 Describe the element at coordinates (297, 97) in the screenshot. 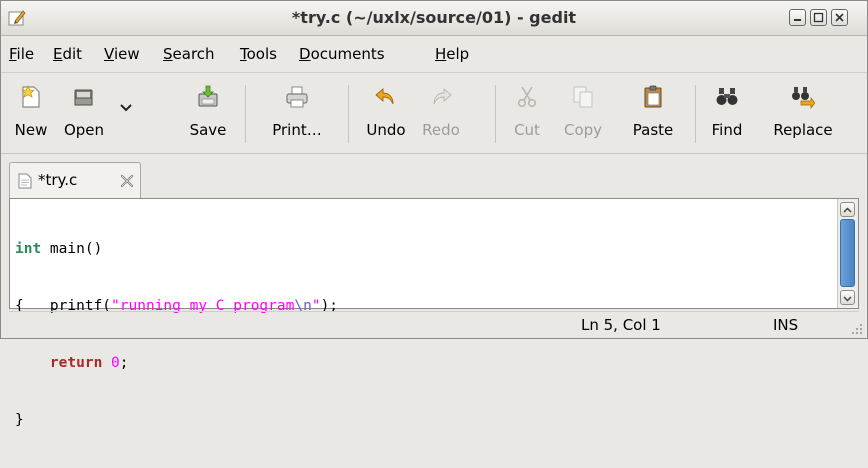

I see `printer-icon` at that location.